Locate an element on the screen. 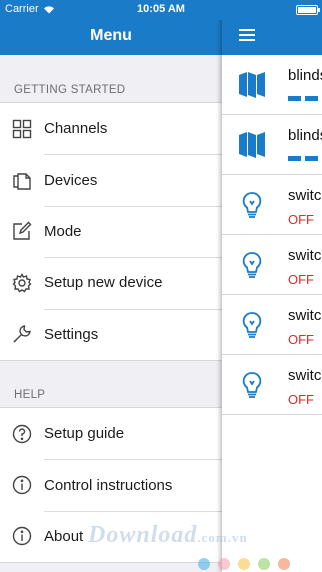 The height and width of the screenshot is (572, 322). menu-item-label: Devices is located at coordinates (71, 180).